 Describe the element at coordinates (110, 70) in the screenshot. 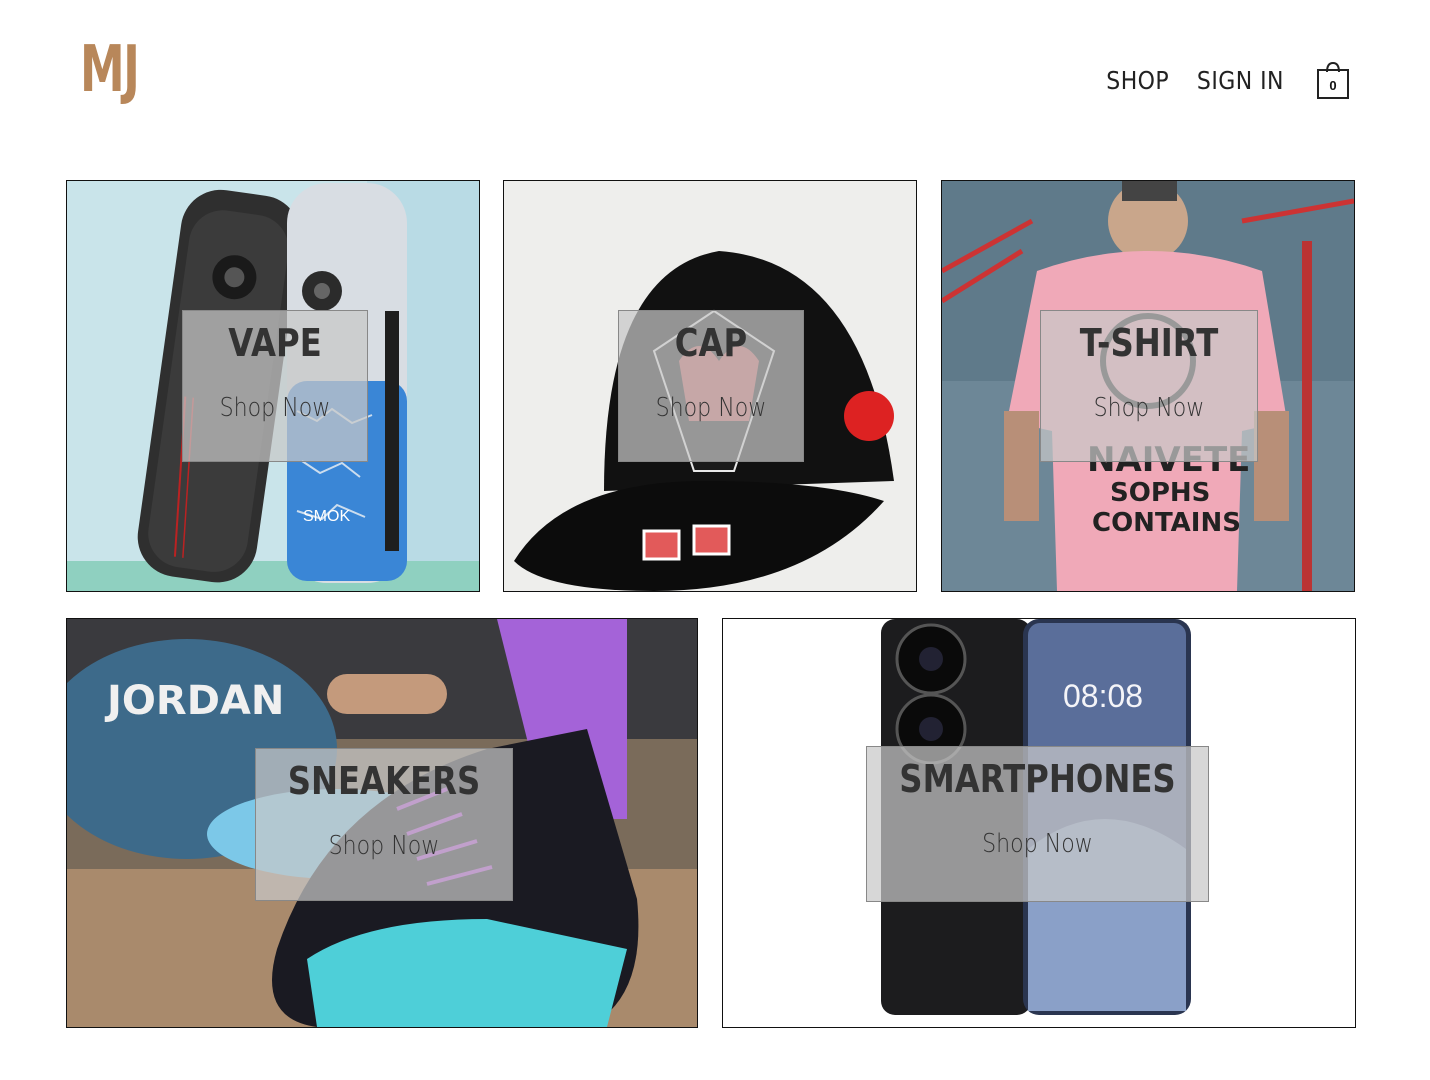

I see `logo: MJ` at that location.